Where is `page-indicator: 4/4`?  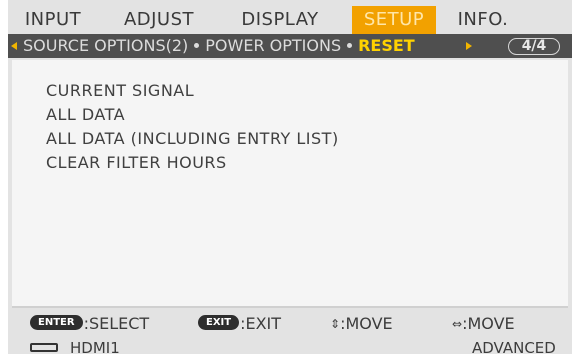 page-indicator: 4/4 is located at coordinates (534, 46).